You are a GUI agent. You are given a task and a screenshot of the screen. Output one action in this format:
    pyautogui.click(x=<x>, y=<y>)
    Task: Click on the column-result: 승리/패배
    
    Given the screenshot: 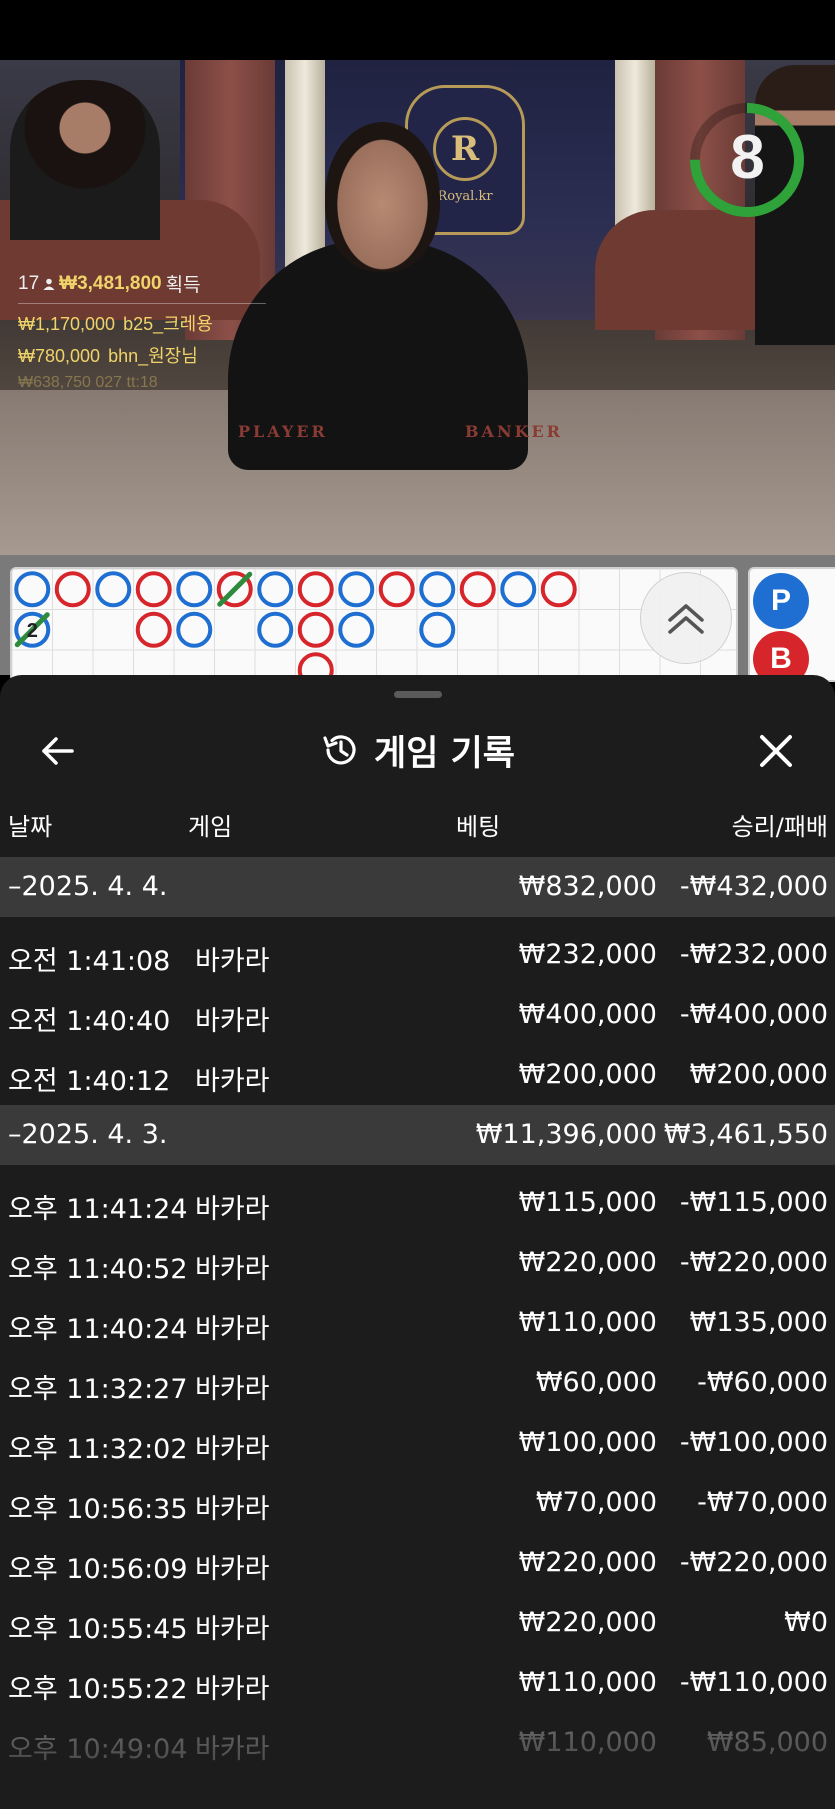 What is the action you would take?
    pyautogui.click(x=779, y=827)
    